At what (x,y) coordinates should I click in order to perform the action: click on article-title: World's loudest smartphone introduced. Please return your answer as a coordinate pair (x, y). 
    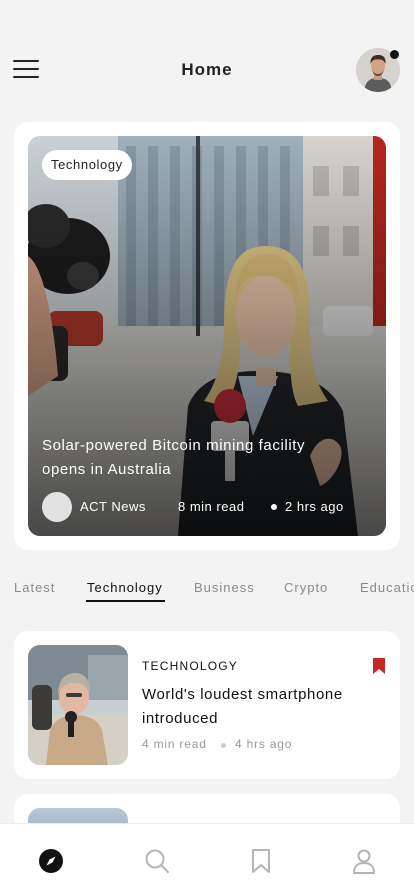
    Looking at the image, I should click on (242, 706).